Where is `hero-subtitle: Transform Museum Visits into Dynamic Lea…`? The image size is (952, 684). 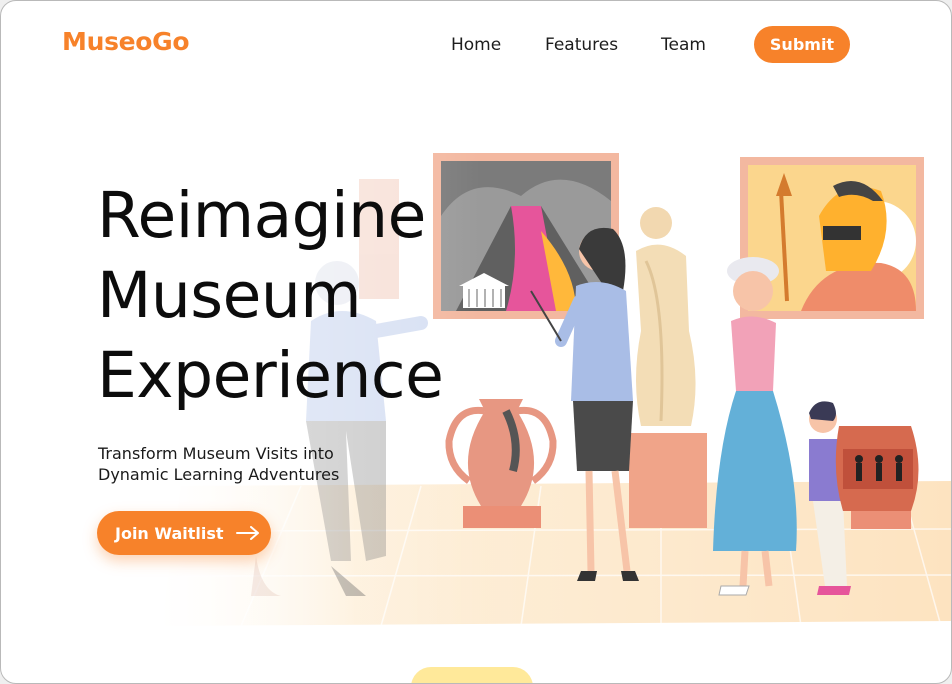 hero-subtitle: Transform Museum Visits into Dynamic Lea… is located at coordinates (218, 464).